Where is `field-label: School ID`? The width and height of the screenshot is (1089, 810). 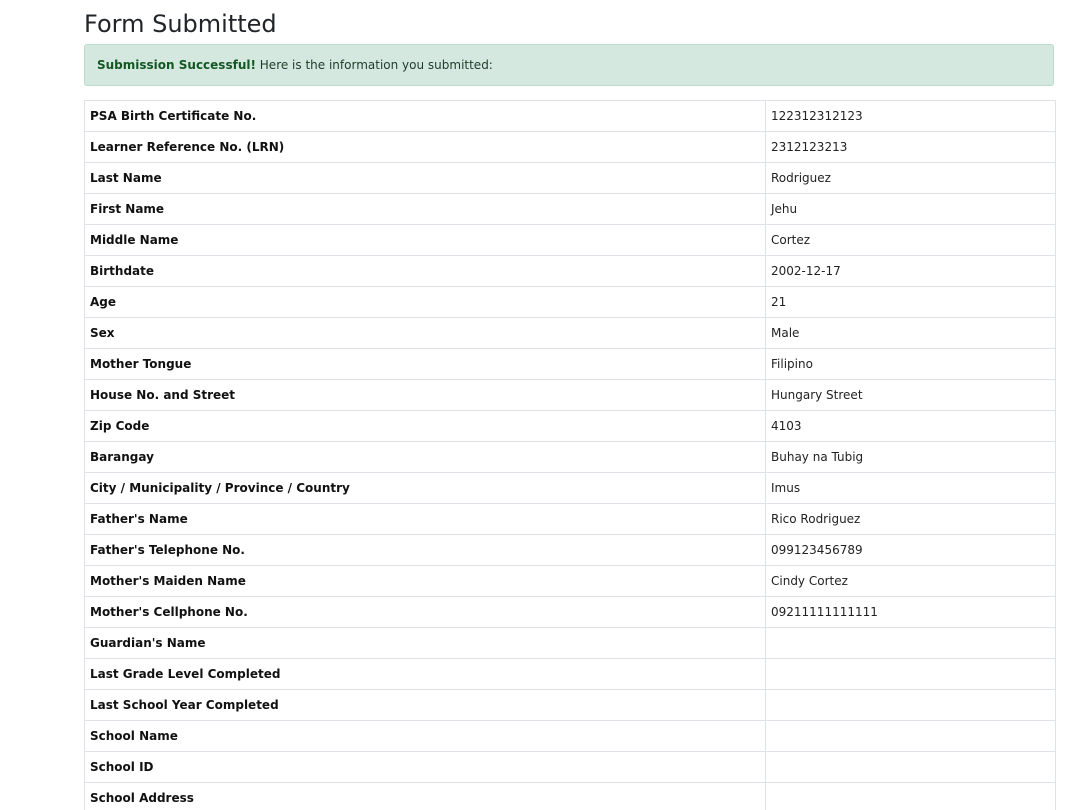 field-label: School ID is located at coordinates (425, 767).